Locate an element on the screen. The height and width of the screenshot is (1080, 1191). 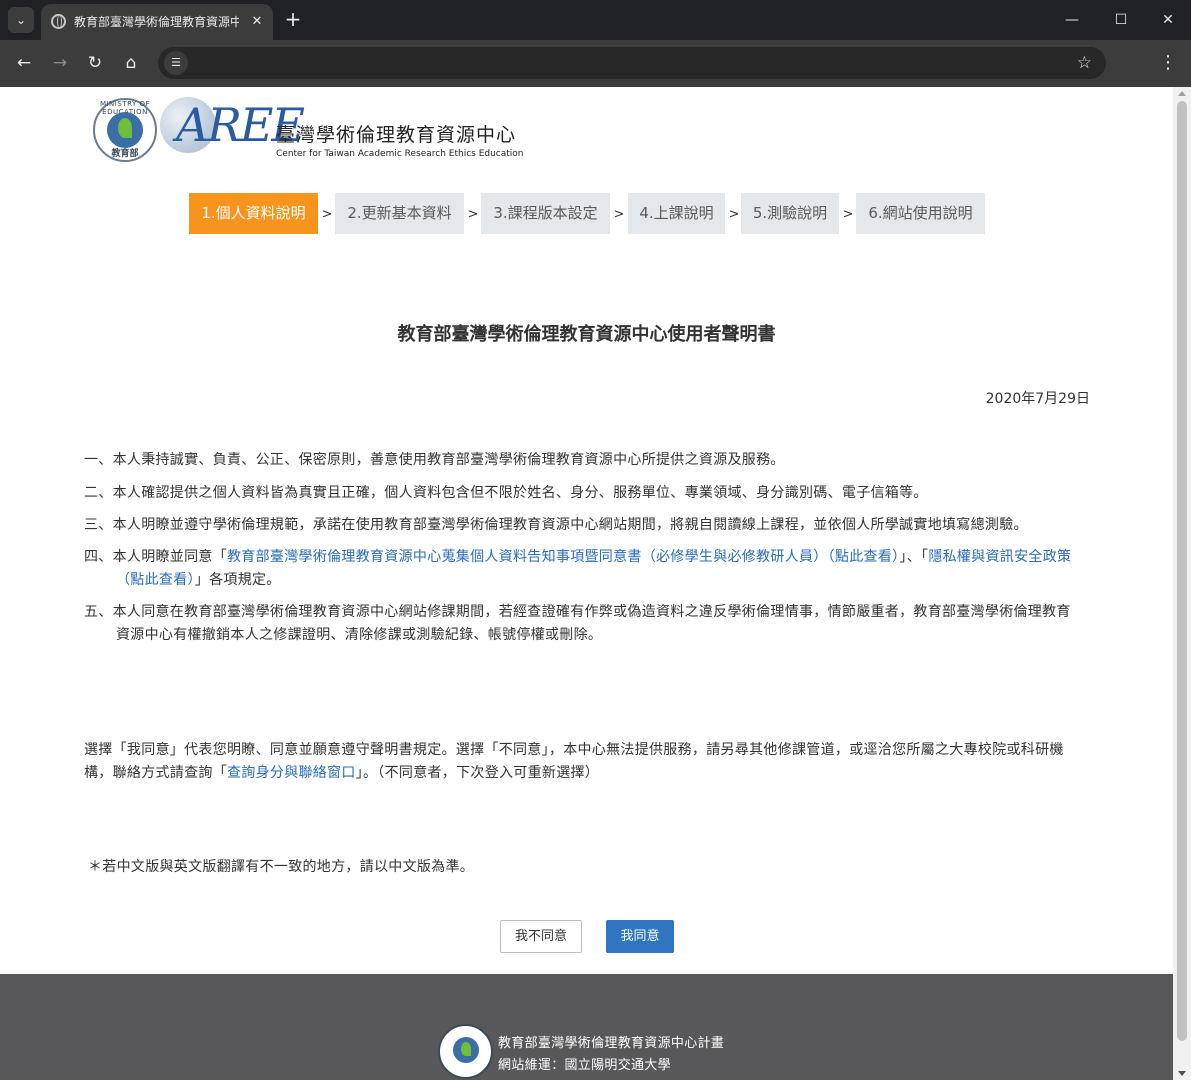
disagree-button: 我不同意 is located at coordinates (541, 936).